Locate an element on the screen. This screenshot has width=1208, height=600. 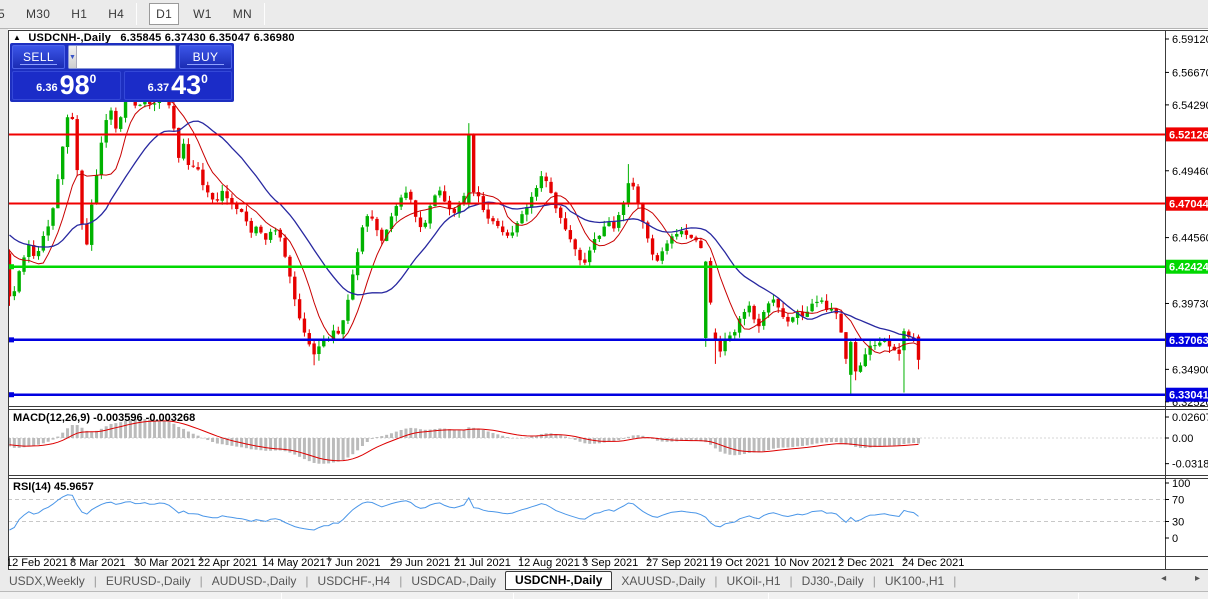
collapse-icon: ▲ is located at coordinates (17, 37).